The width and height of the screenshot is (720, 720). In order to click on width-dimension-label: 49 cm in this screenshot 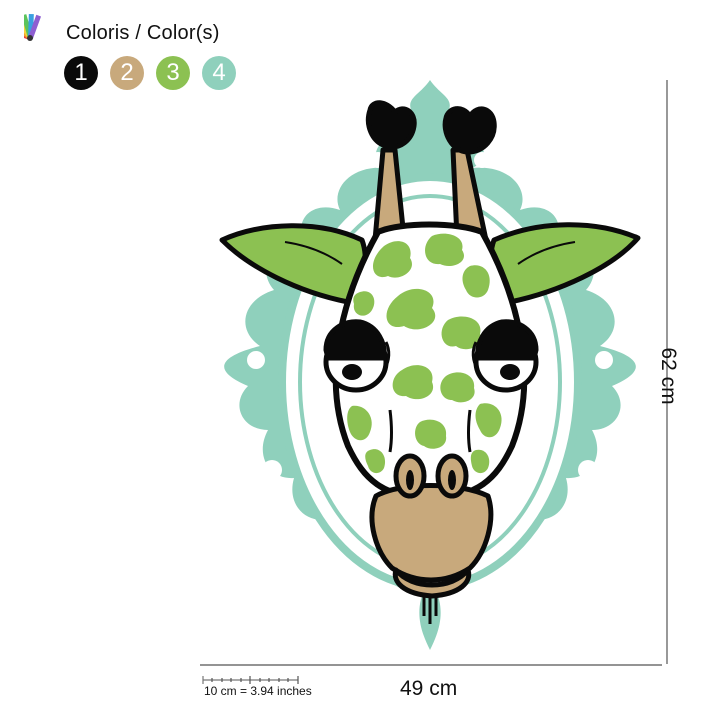, I will do `click(429, 688)`.